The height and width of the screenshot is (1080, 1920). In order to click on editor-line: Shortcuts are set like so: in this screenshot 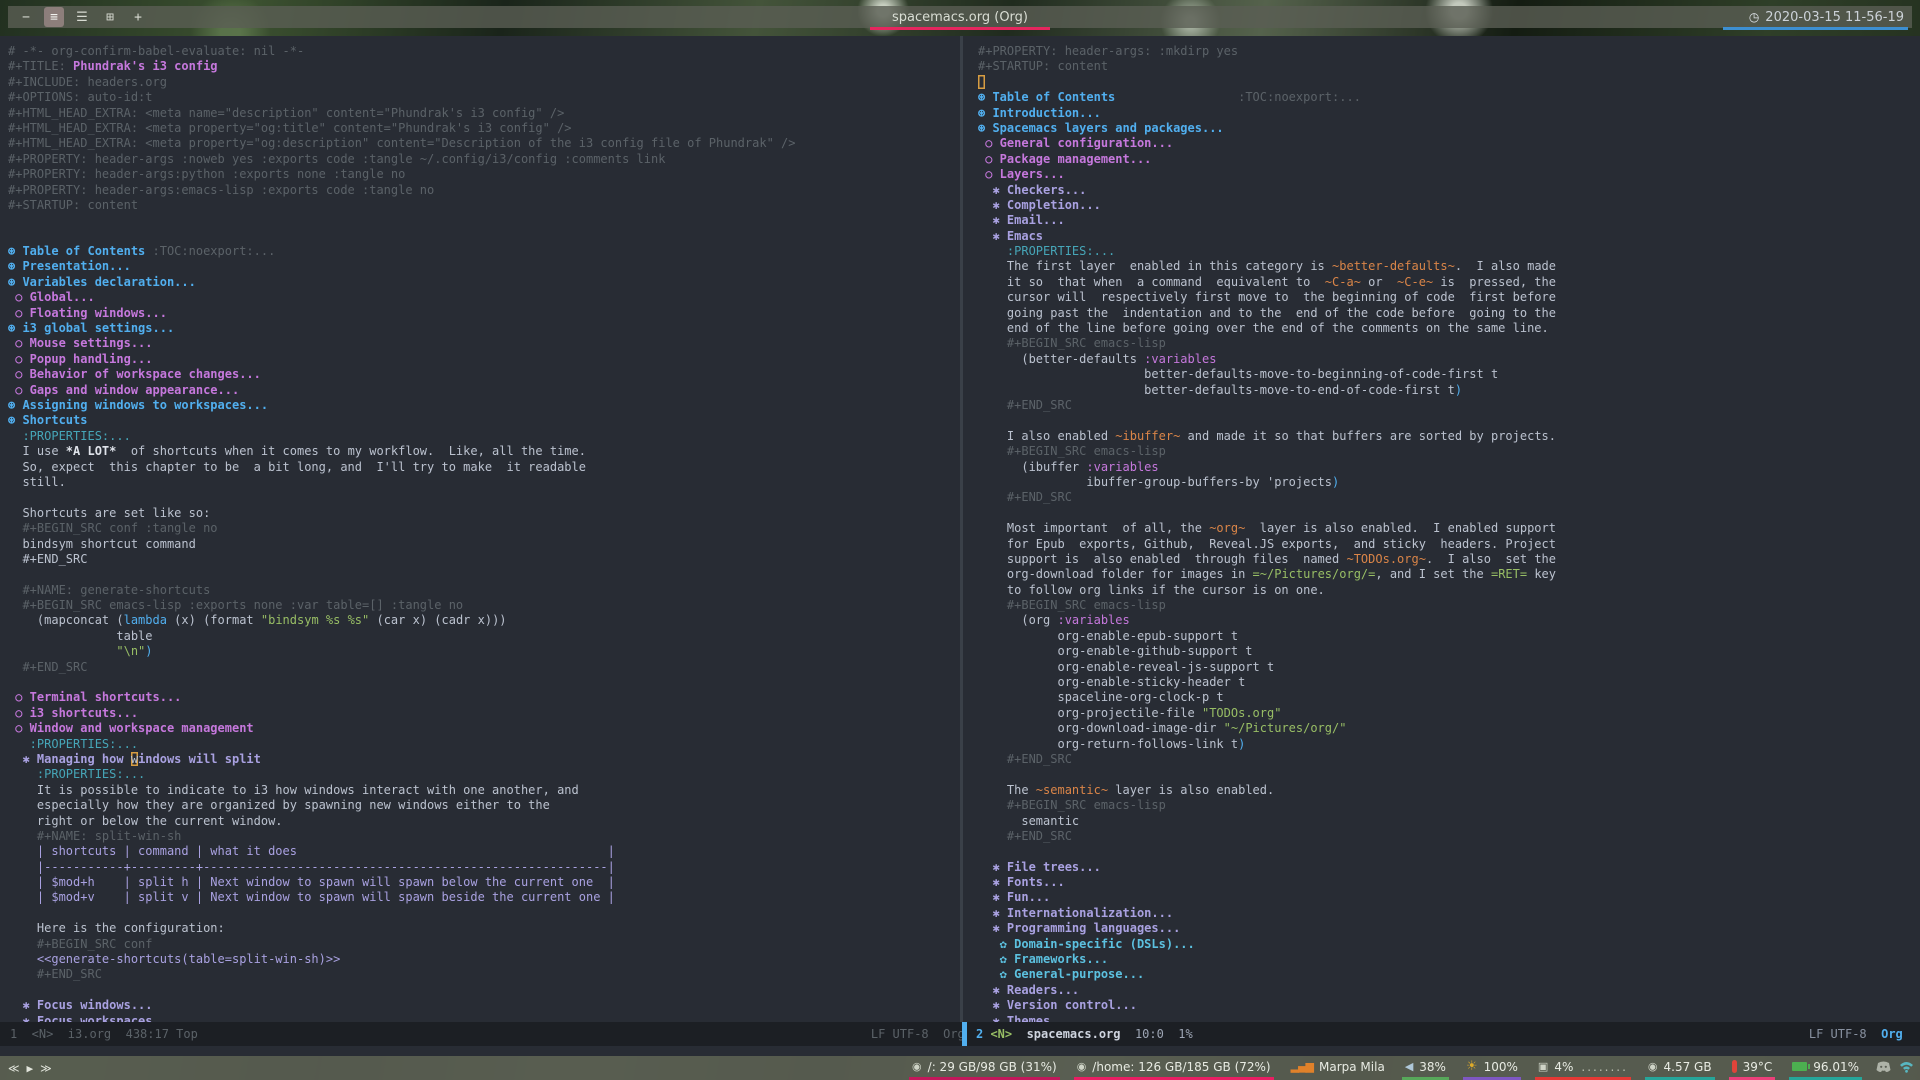, I will do `click(484, 513)`.